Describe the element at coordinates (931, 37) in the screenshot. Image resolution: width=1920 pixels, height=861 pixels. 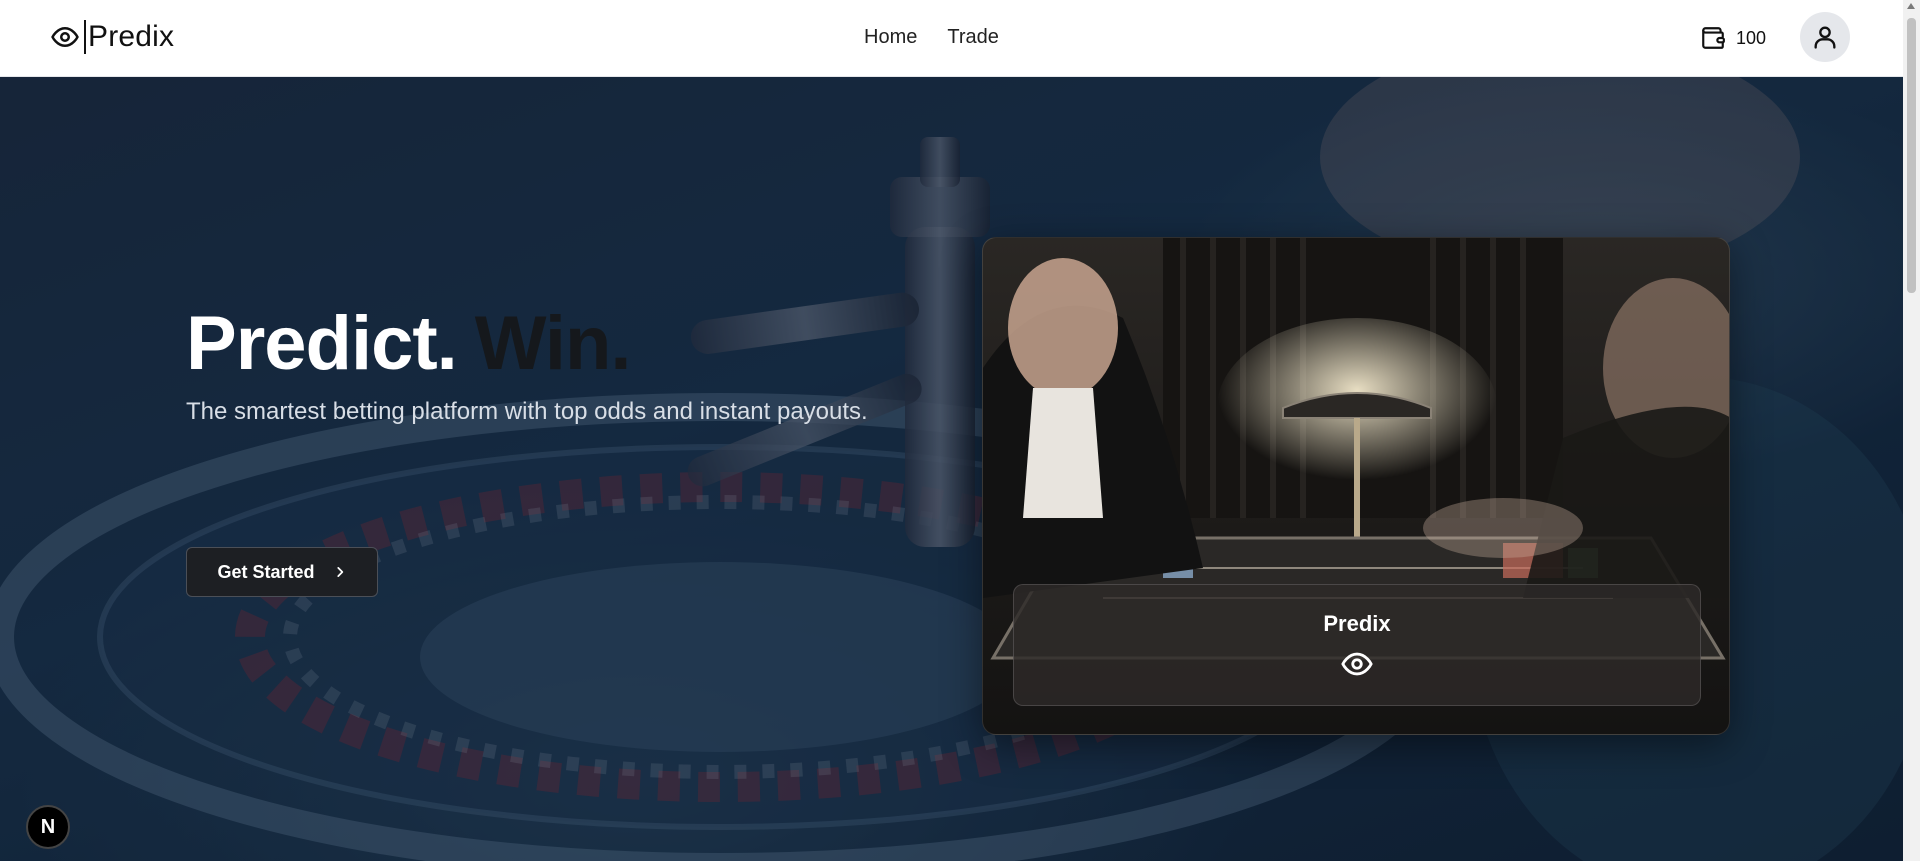
I see `main-nav: Home Trade` at that location.